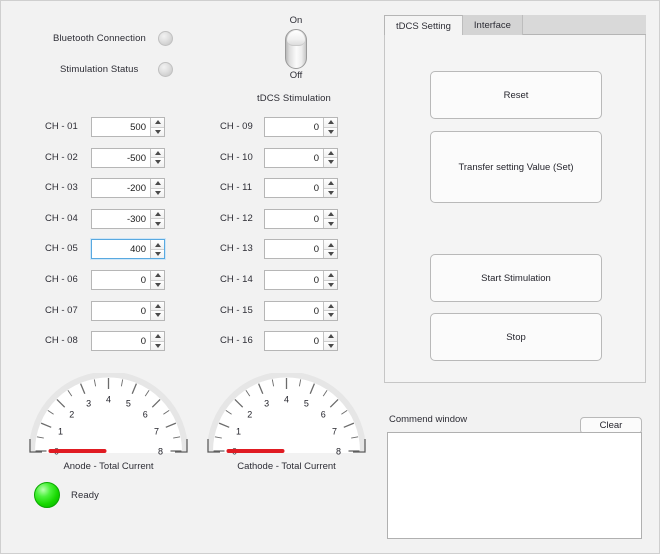 The height and width of the screenshot is (554, 660). I want to click on tab-tdcs-setting: tDCS Setting, so click(423, 25).